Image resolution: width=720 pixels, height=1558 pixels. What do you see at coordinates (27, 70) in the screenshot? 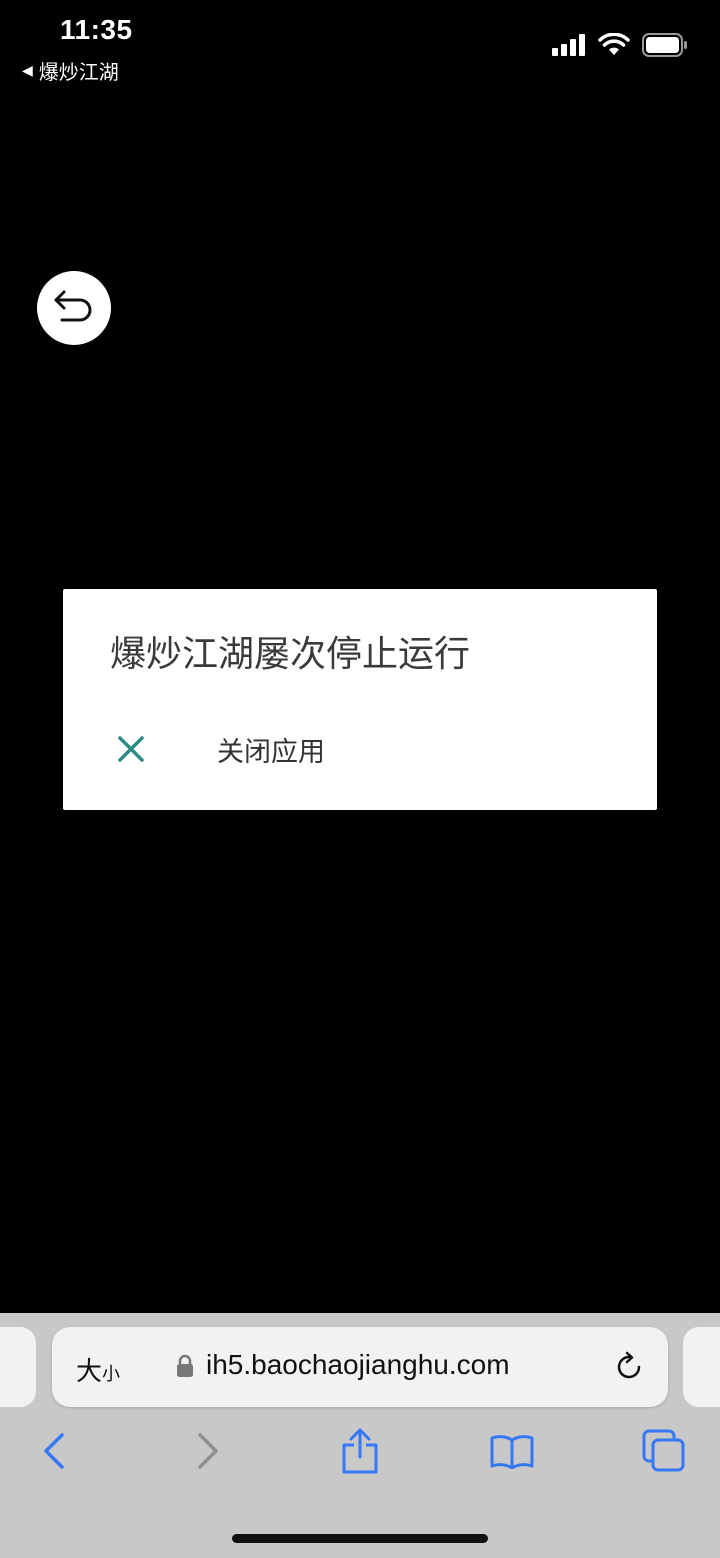
I see `back-triangle-icon: ◀` at bounding box center [27, 70].